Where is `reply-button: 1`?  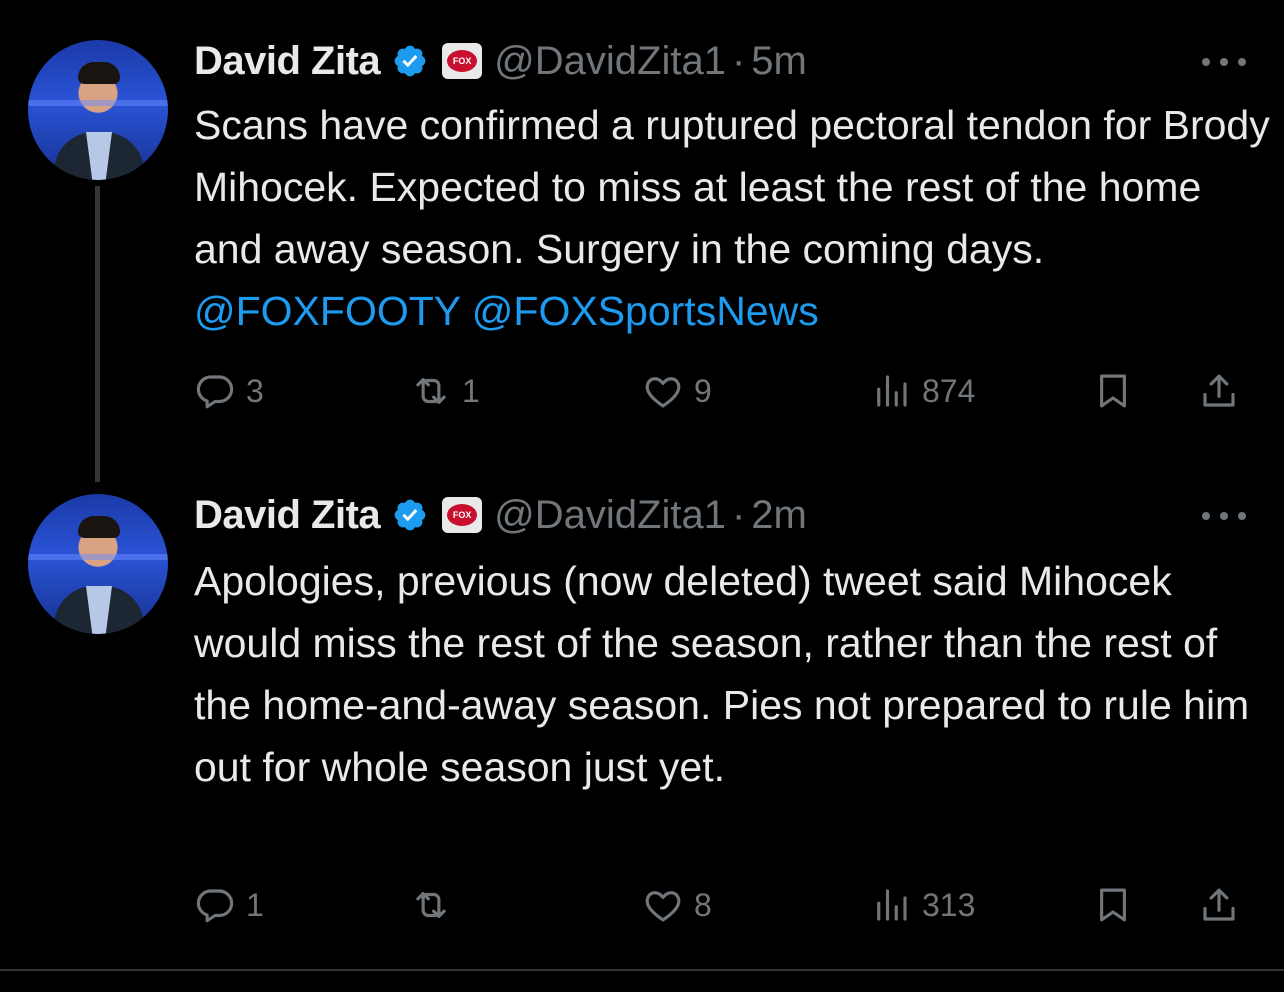 reply-button: 1 is located at coordinates (229, 905).